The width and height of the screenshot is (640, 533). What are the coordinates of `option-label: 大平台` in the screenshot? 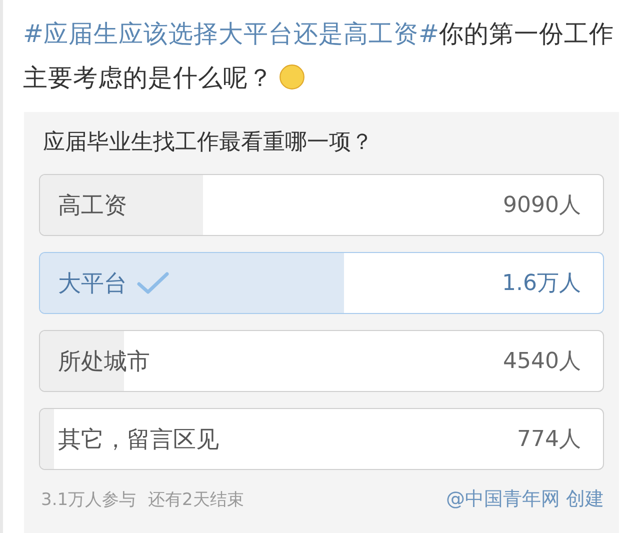 It's located at (92, 284).